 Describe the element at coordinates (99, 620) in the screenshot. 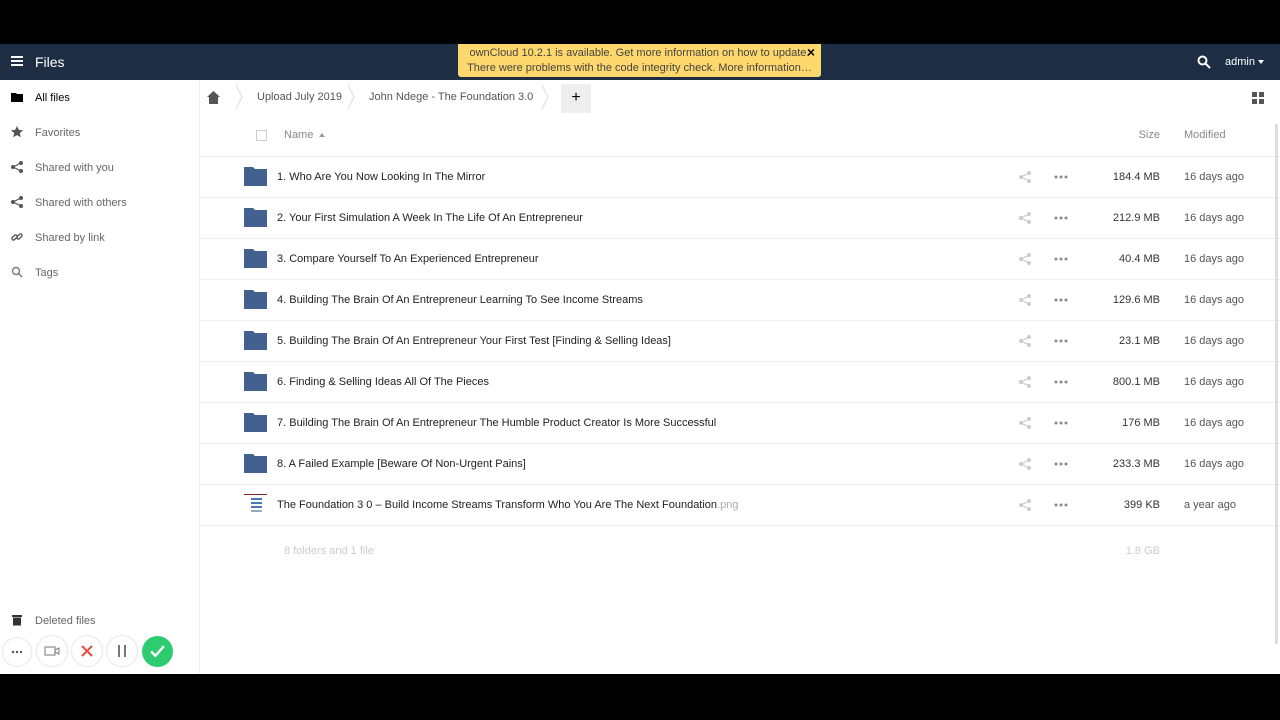

I see `sidebar-item-deleted-files: Deleted files` at that location.